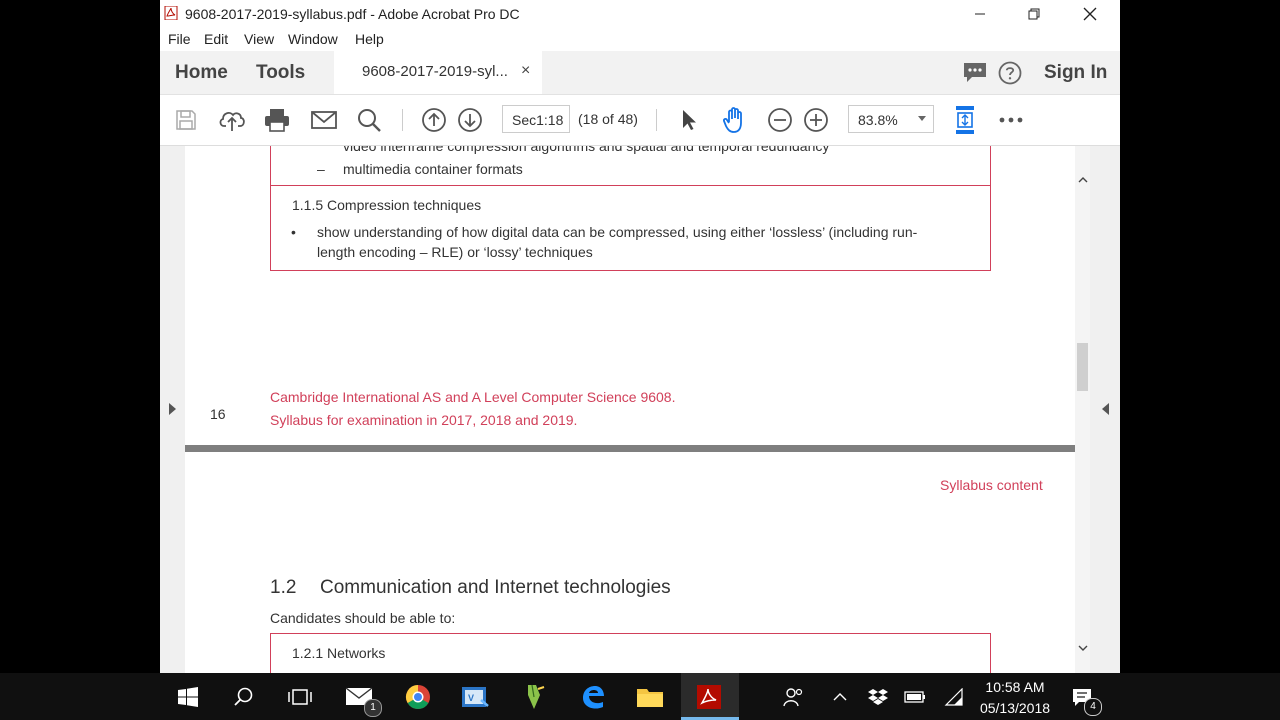 This screenshot has height=720, width=1280. I want to click on mail-app: 1, so click(363, 699).